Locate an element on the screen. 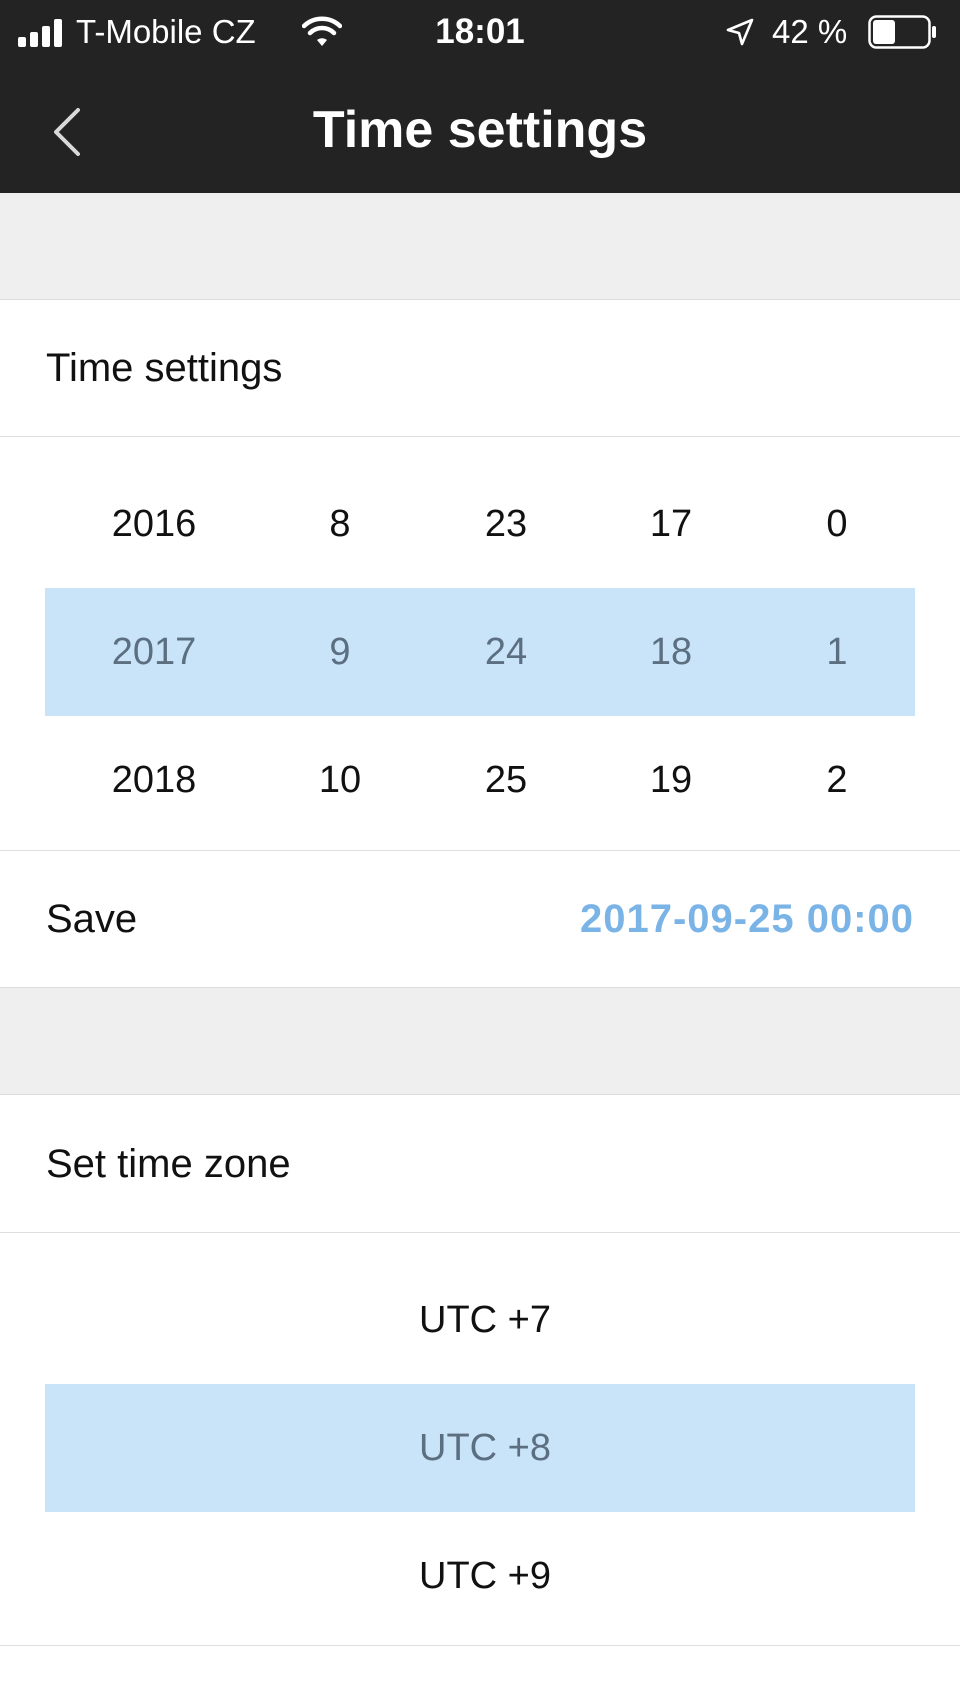 This screenshot has height=1707, width=960. picker-hour: 18 is located at coordinates (671, 652).